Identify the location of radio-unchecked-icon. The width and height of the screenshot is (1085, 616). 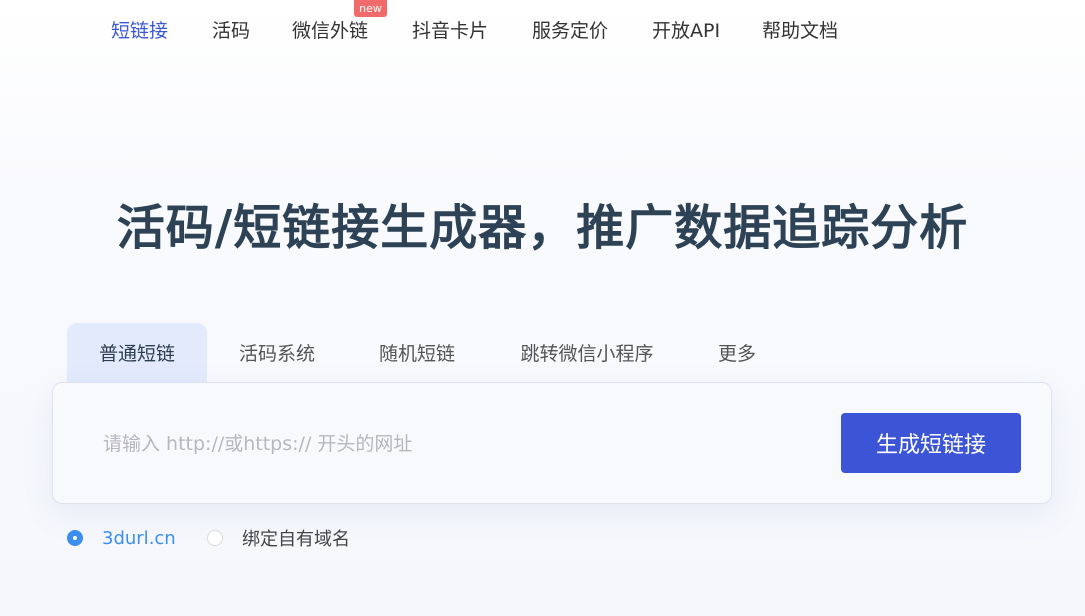
(215, 538).